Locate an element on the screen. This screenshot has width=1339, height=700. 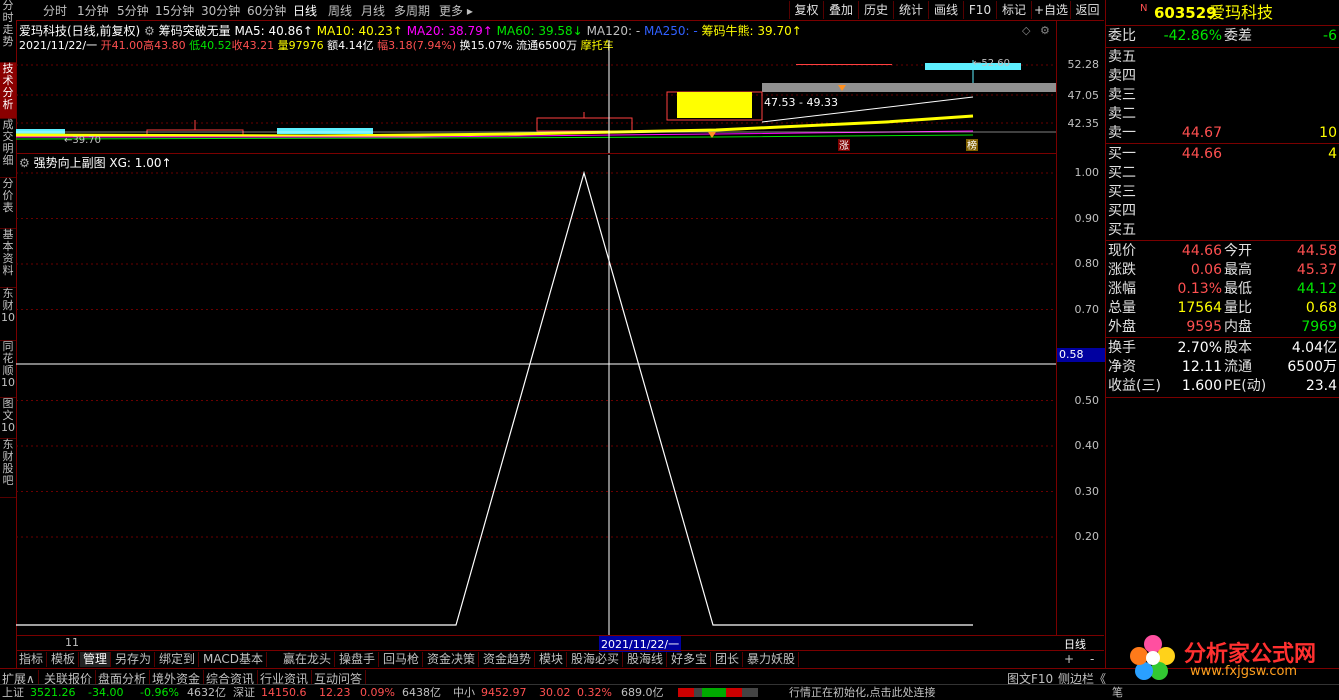
quote-label: 现价 is located at coordinates (1122, 251).